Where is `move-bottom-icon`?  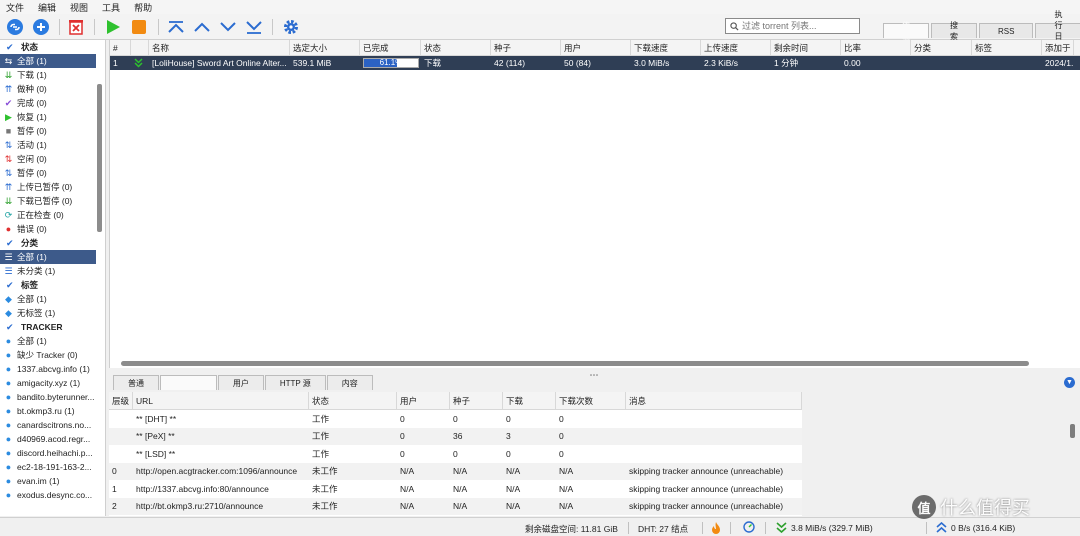 move-bottom-icon is located at coordinates (254, 27).